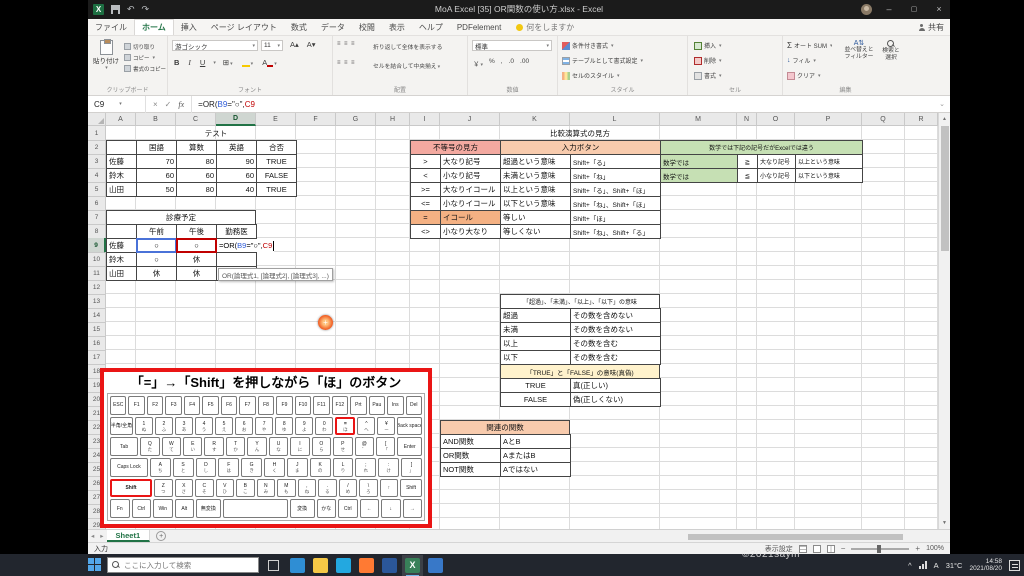 The height and width of the screenshot is (576, 1024). Describe the element at coordinates (471, 470) in the screenshot. I see `cell: NOT関数` at that location.